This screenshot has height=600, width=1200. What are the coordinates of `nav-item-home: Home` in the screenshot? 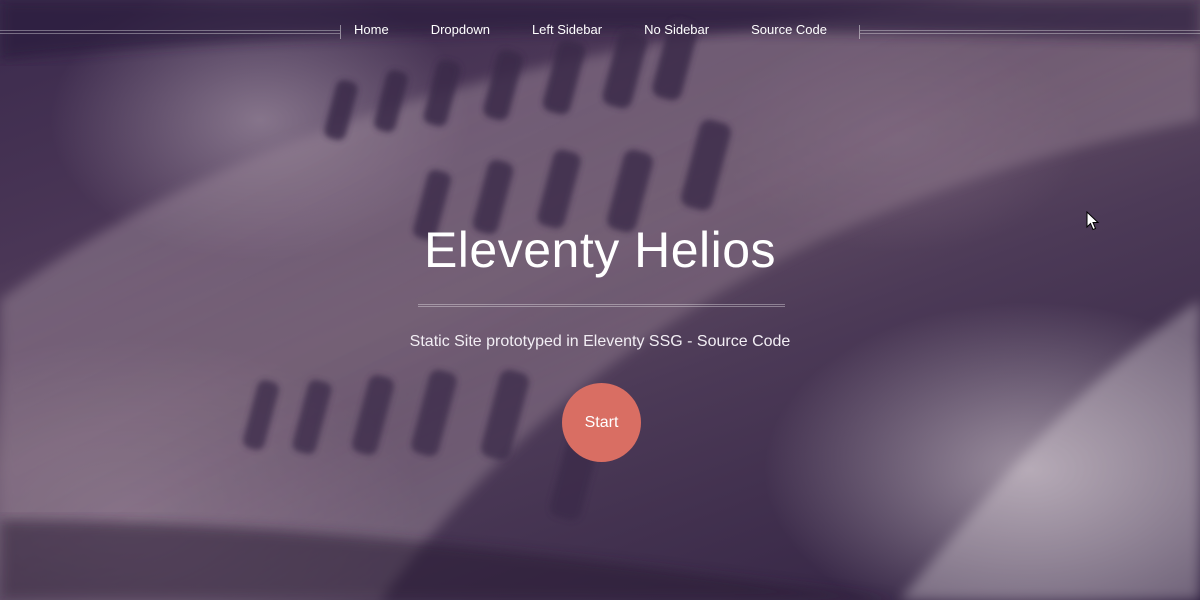 It's located at (371, 30).